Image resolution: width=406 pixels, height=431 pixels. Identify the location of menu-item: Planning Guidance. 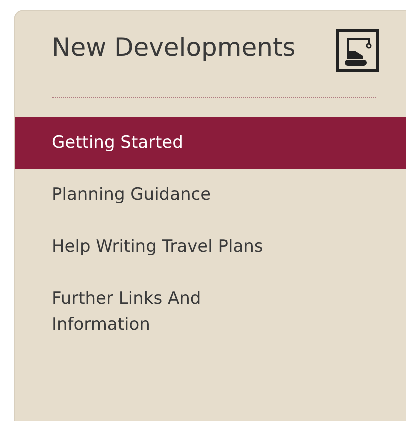
(158, 195).